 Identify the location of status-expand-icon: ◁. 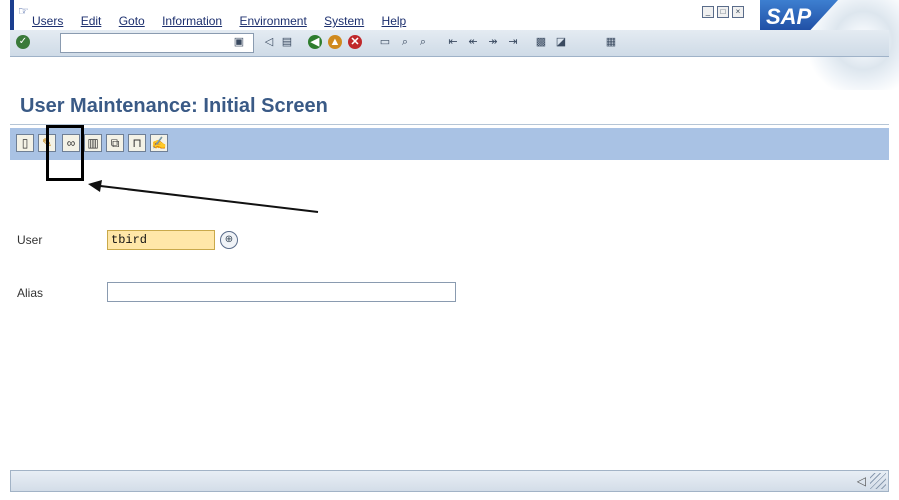
(861, 481).